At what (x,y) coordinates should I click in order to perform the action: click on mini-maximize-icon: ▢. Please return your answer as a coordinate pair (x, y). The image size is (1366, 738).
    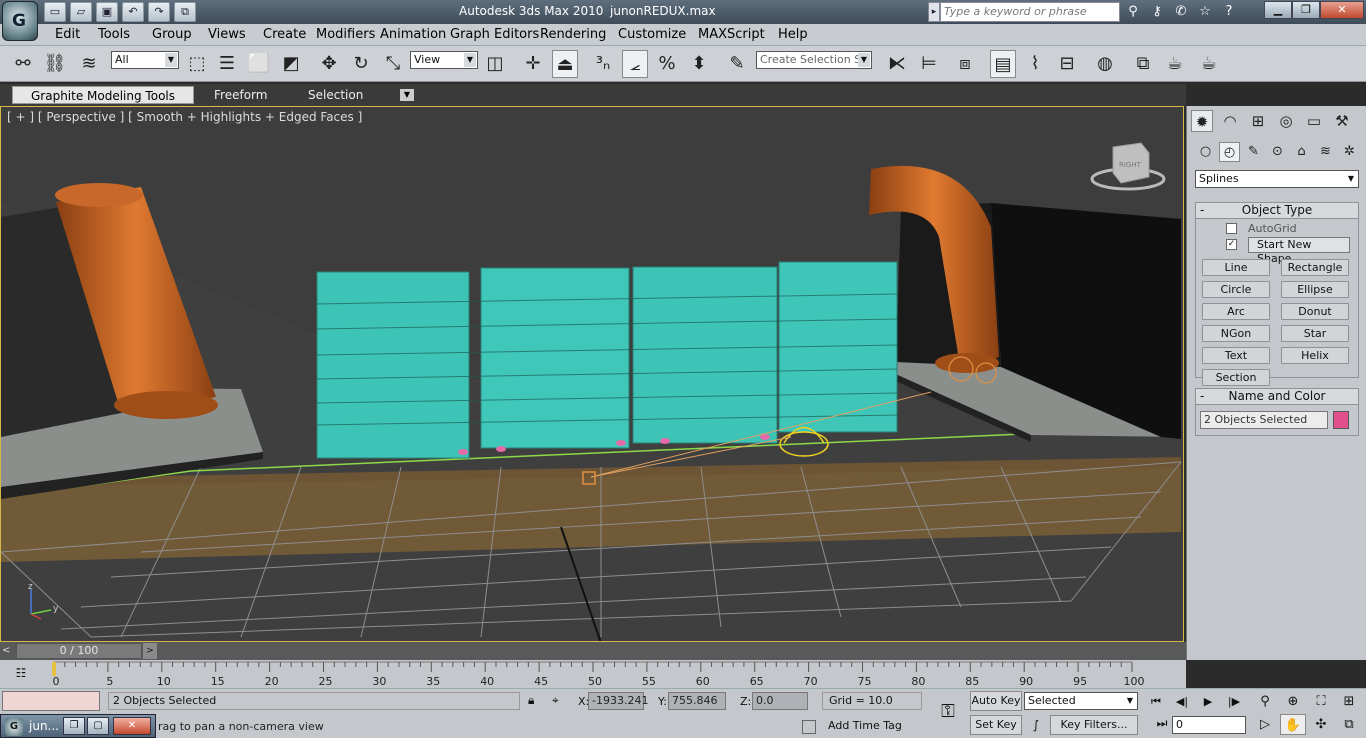
    Looking at the image, I should click on (98, 726).